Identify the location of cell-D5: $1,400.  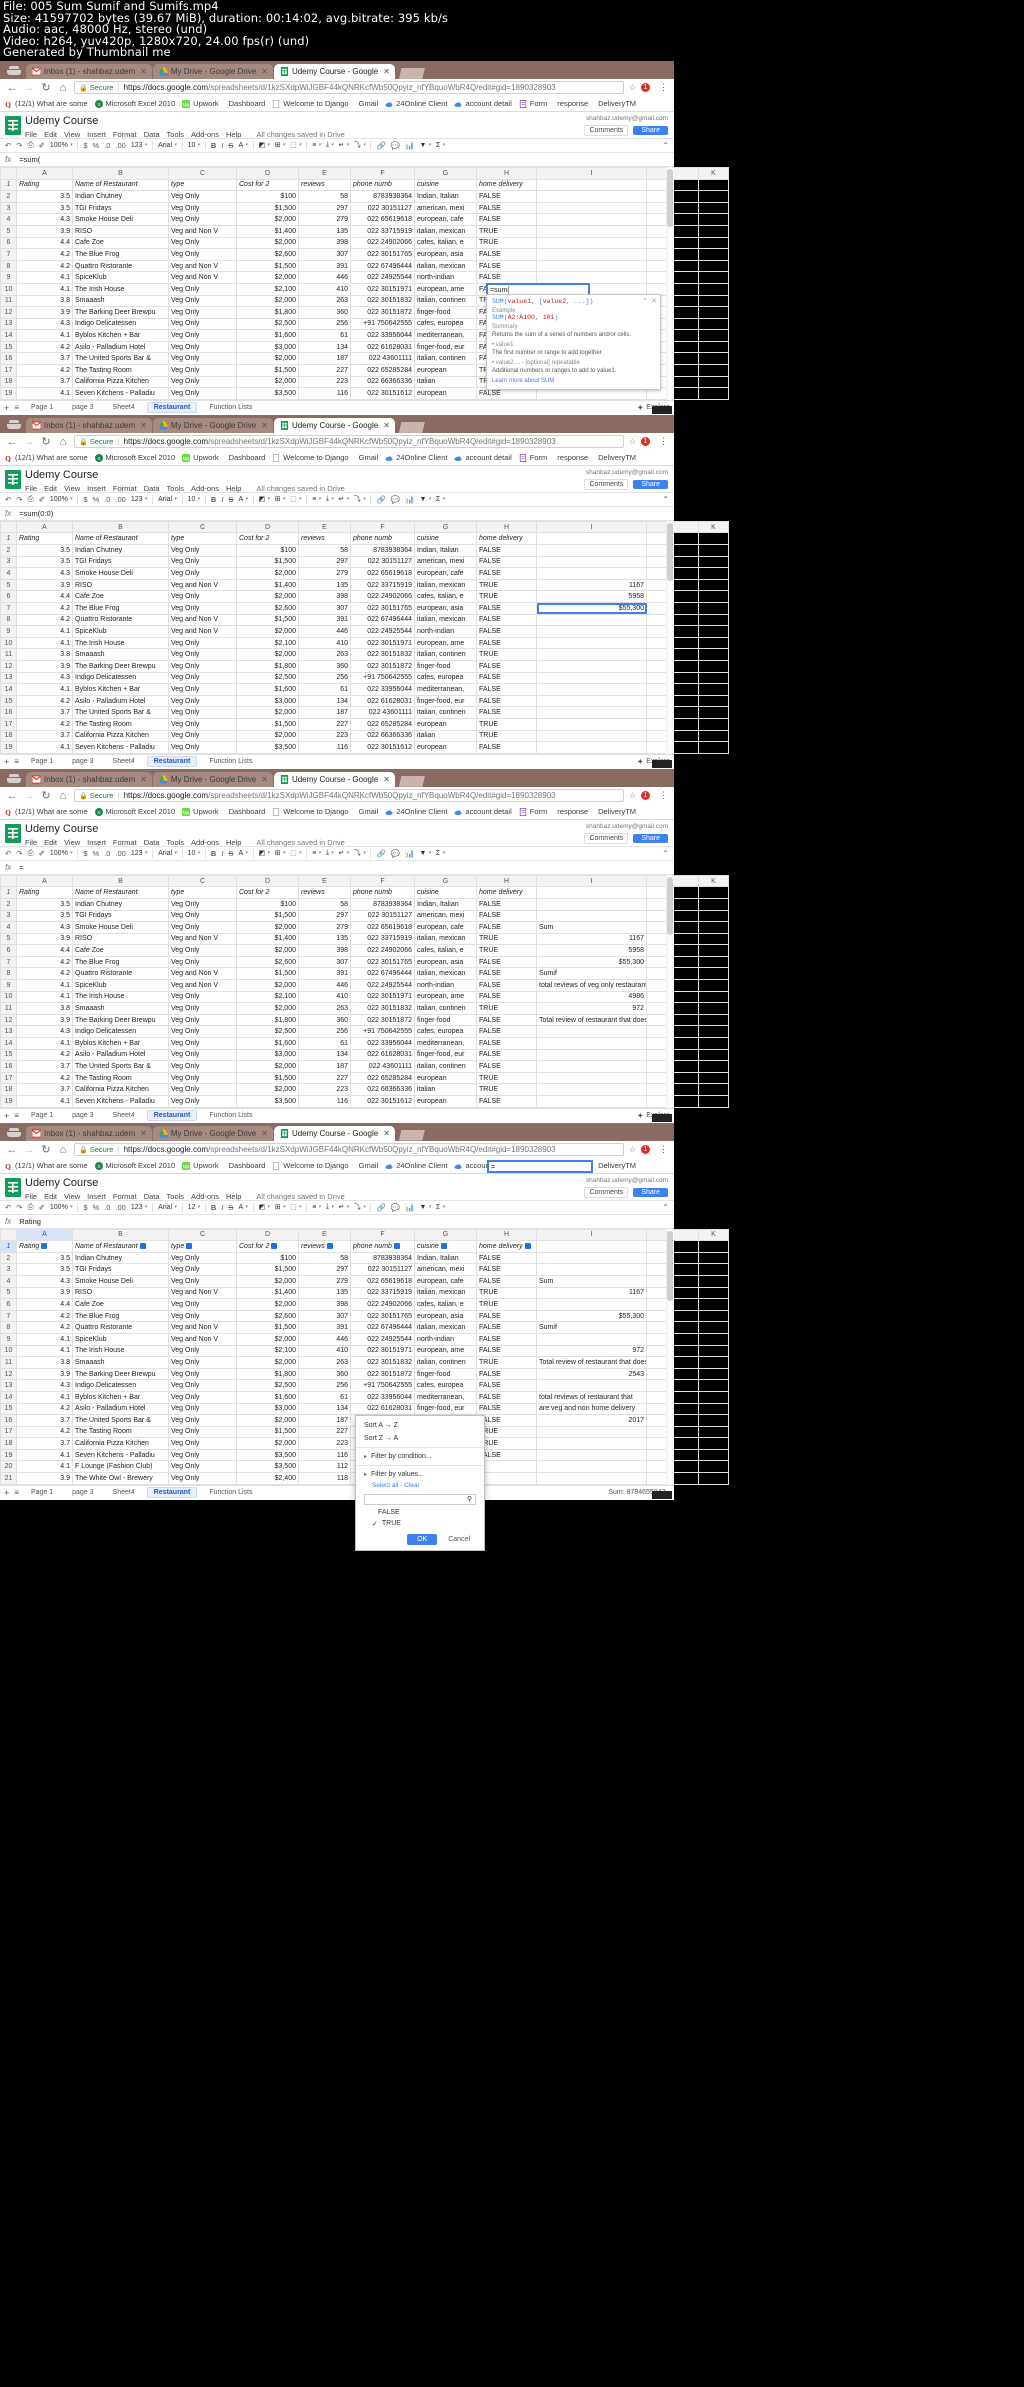
(267, 1293).